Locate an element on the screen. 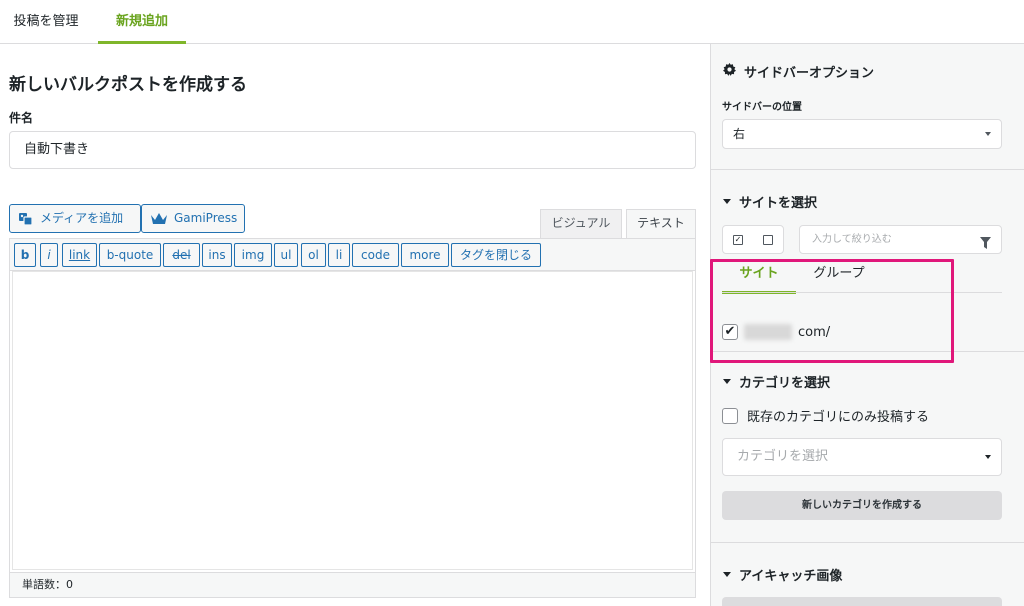  site-domain-suffix: com/ is located at coordinates (814, 332).